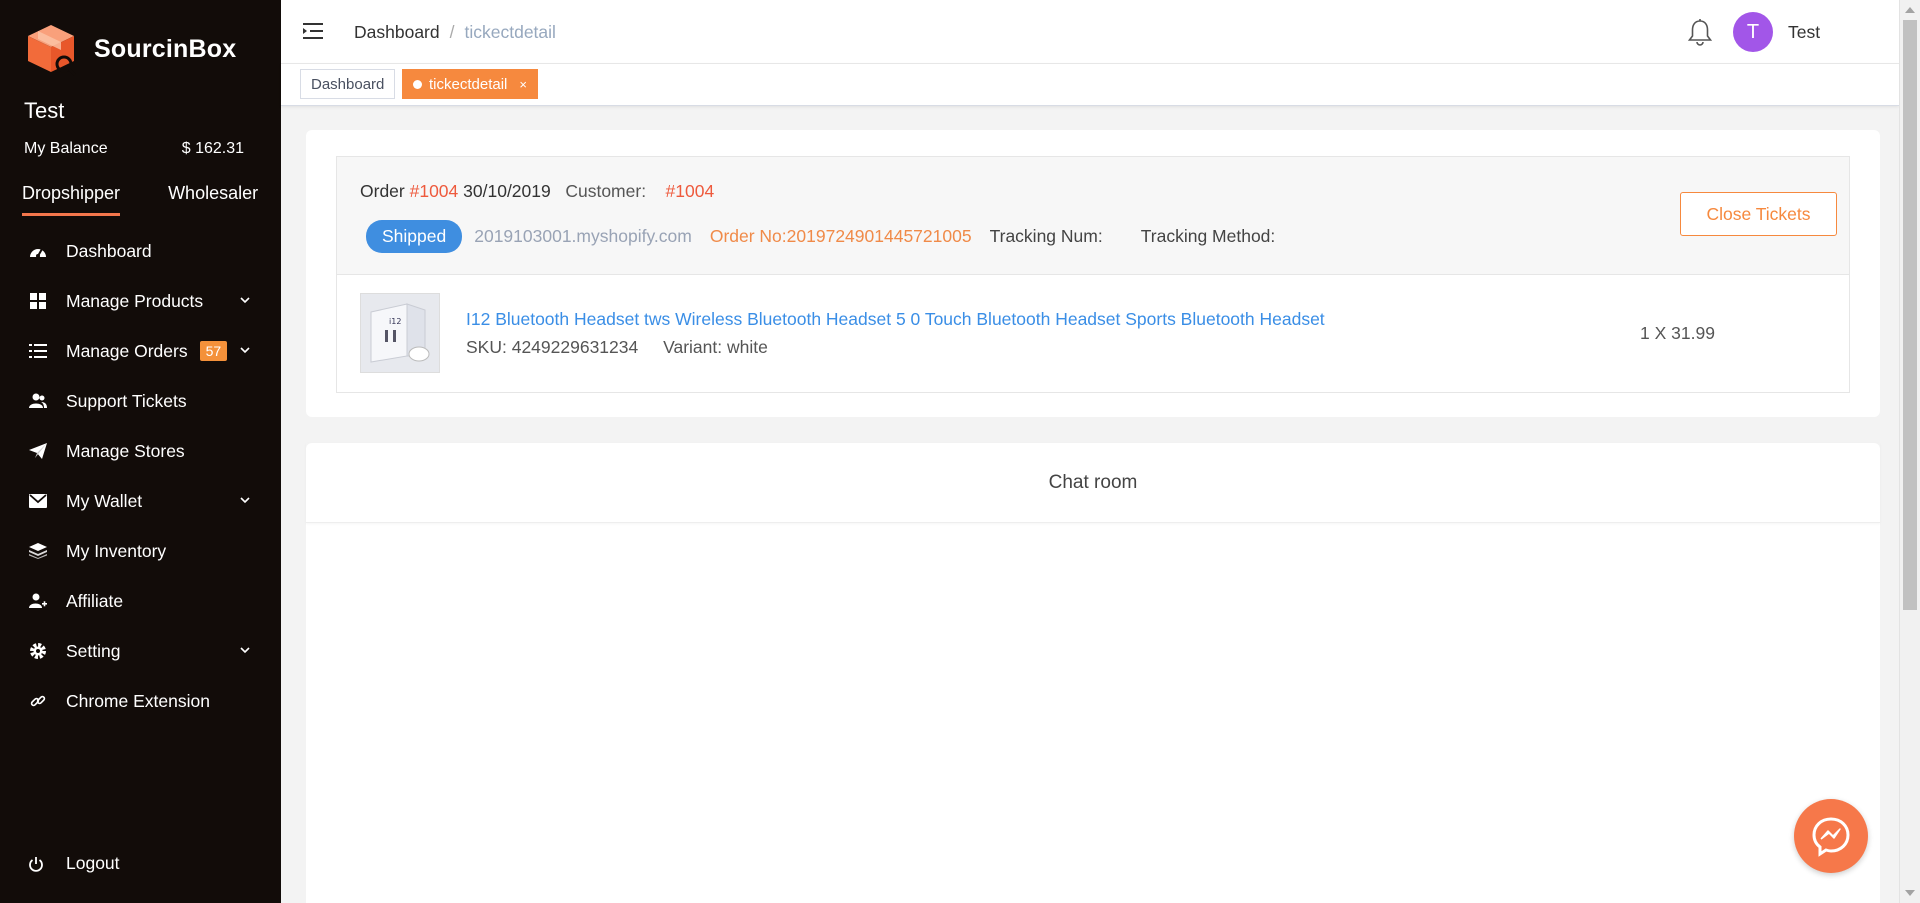  I want to click on grid-icon, so click(38, 301).